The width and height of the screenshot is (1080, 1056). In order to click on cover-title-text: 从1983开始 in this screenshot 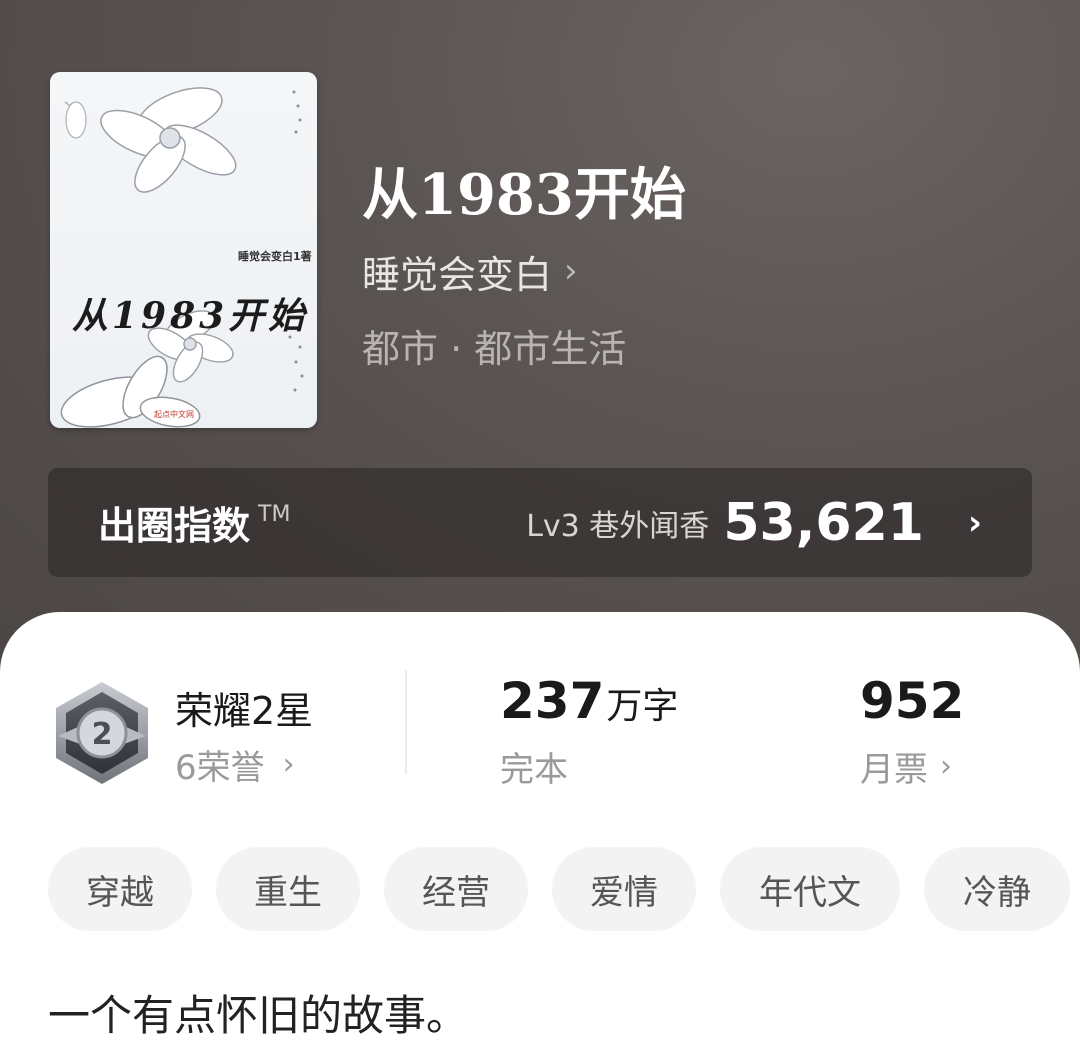, I will do `click(190, 316)`.